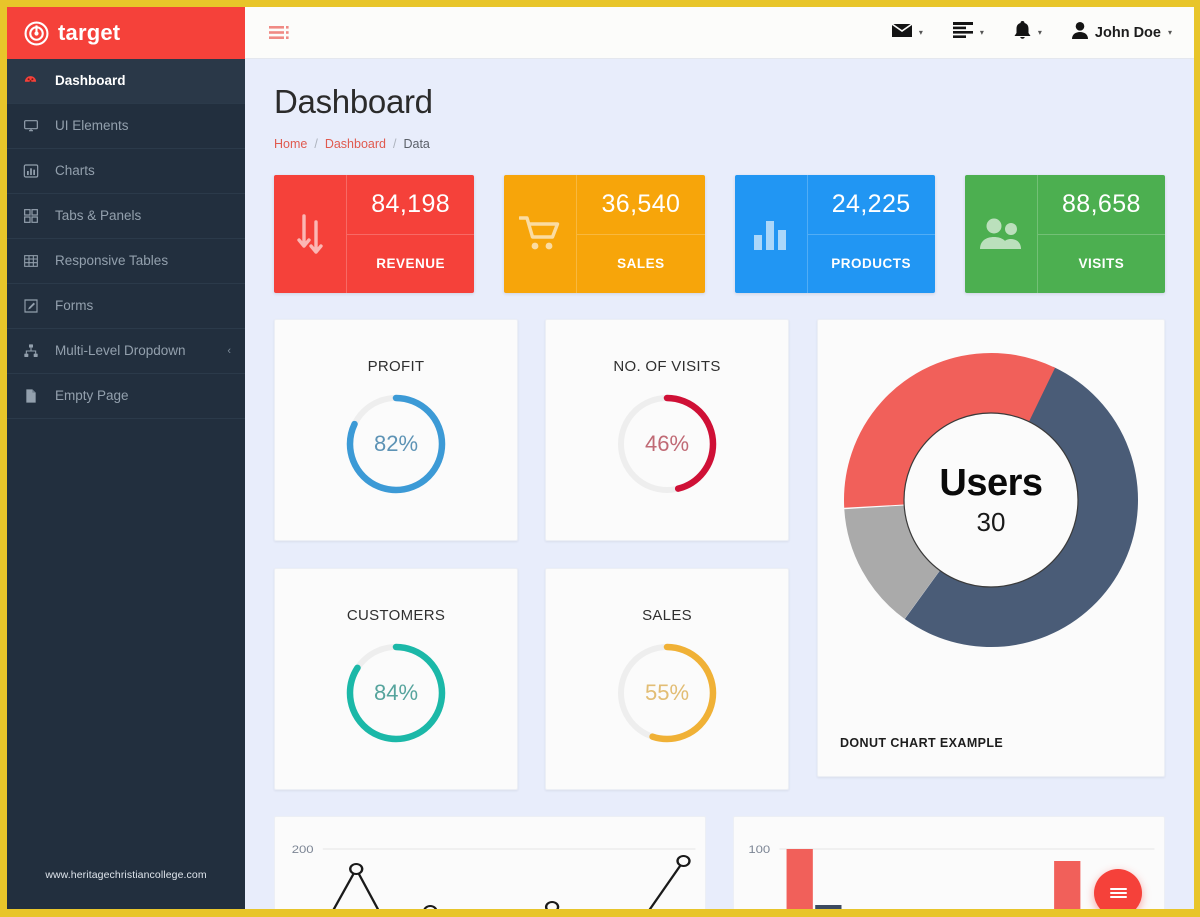 This screenshot has height=917, width=1200. Describe the element at coordinates (902, 32) in the screenshot. I see `envelope-icon` at that location.